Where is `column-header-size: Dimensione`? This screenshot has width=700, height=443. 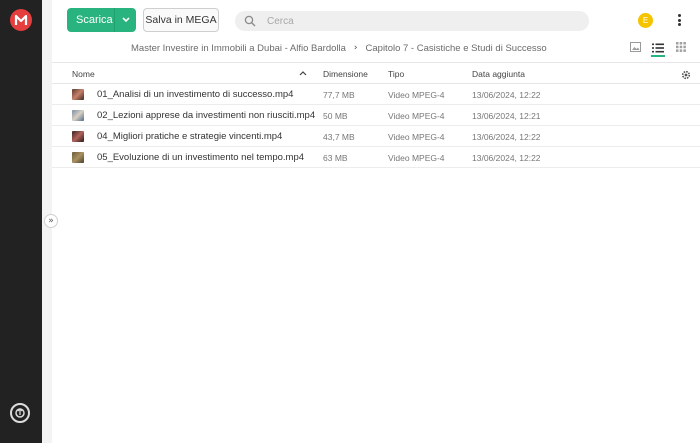
column-header-size: Dimensione is located at coordinates (345, 74).